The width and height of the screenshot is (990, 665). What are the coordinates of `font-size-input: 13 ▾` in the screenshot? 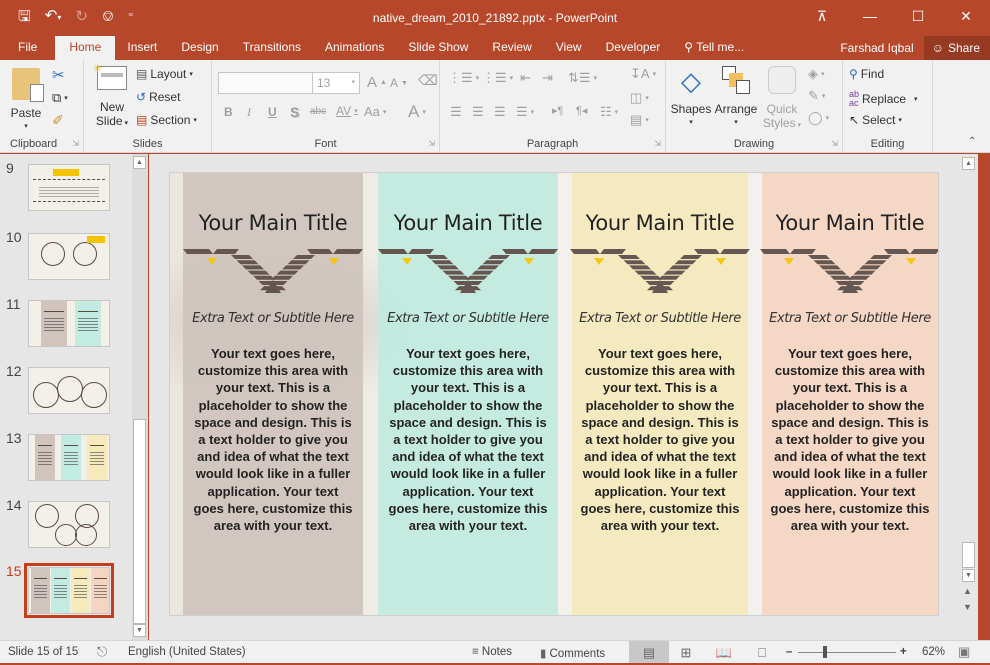 It's located at (336, 83).